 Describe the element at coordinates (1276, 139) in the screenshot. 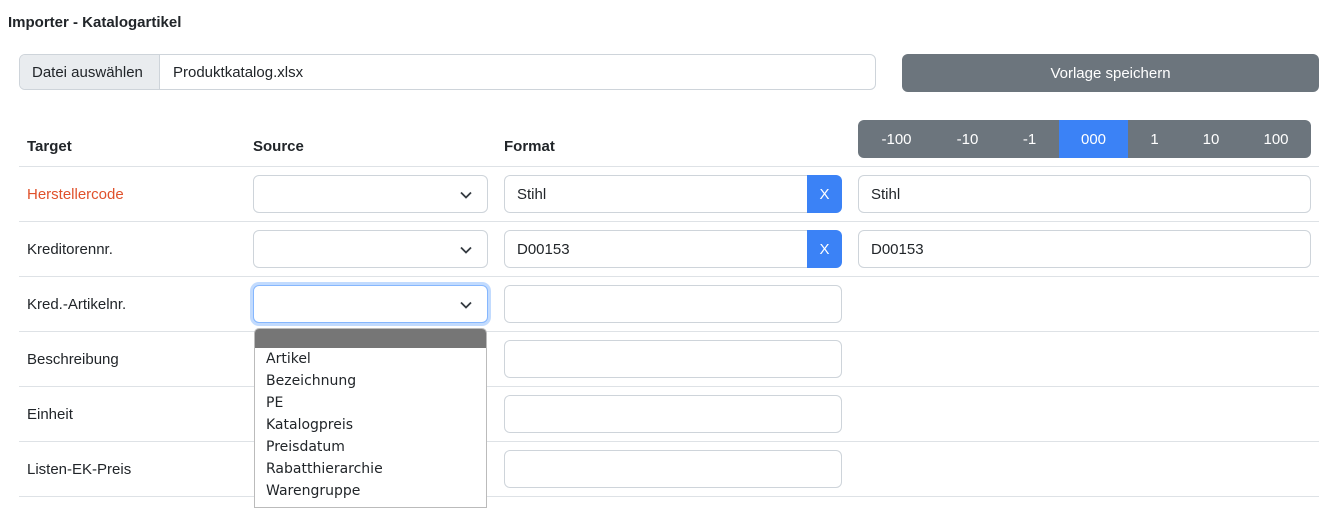

I see `step-plus-100: 100` at that location.